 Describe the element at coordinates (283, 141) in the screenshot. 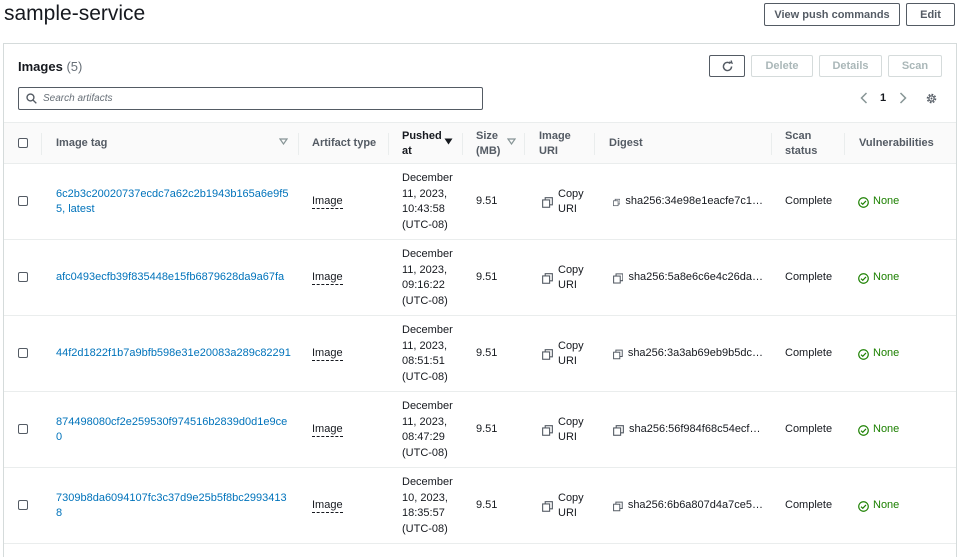

I see `sort-caret-icon` at that location.